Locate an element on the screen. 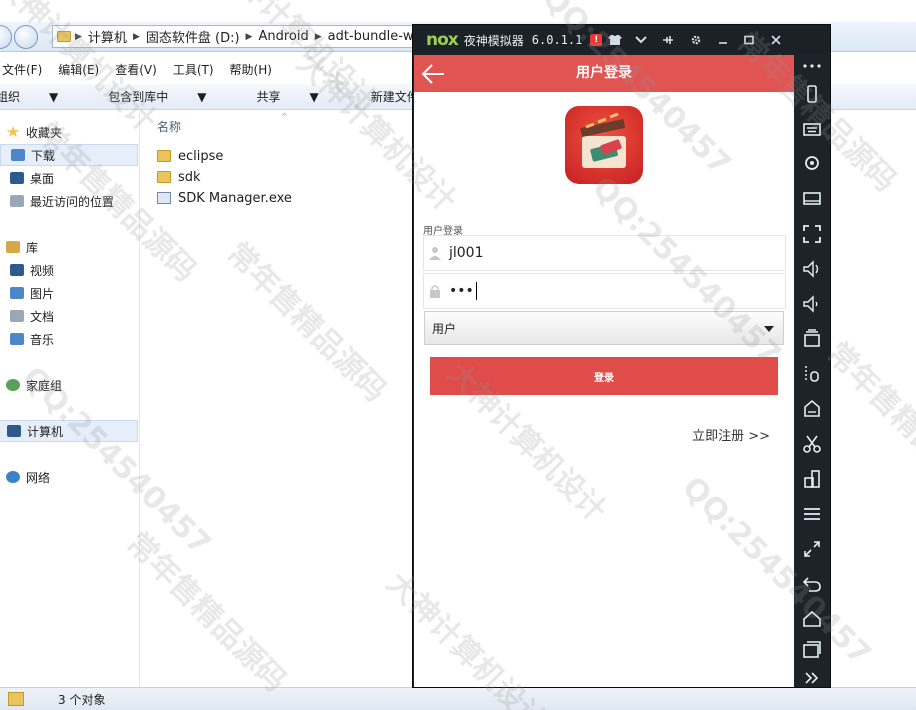 The width and height of the screenshot is (916, 710). back-nav-button is located at coordinates (6, 37).